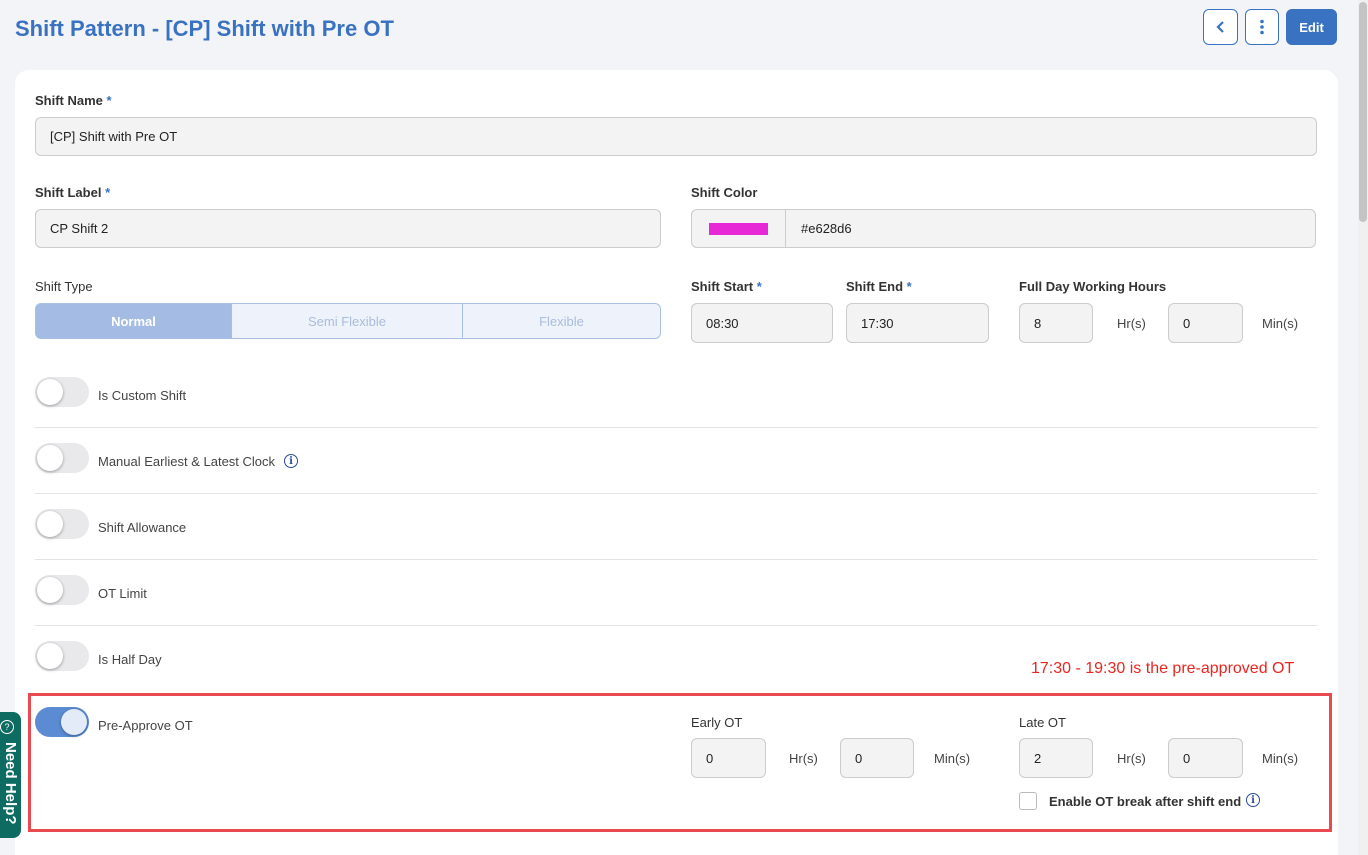 The height and width of the screenshot is (855, 1368). I want to click on shift-name-input: [CP] Shift with Pre OT, so click(676, 136).